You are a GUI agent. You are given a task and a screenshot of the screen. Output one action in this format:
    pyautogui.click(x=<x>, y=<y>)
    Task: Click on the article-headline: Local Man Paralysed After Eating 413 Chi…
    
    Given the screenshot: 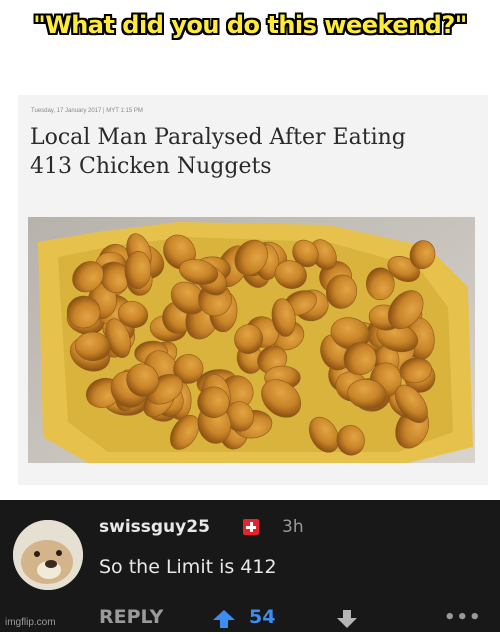 What is the action you would take?
    pyautogui.click(x=255, y=152)
    